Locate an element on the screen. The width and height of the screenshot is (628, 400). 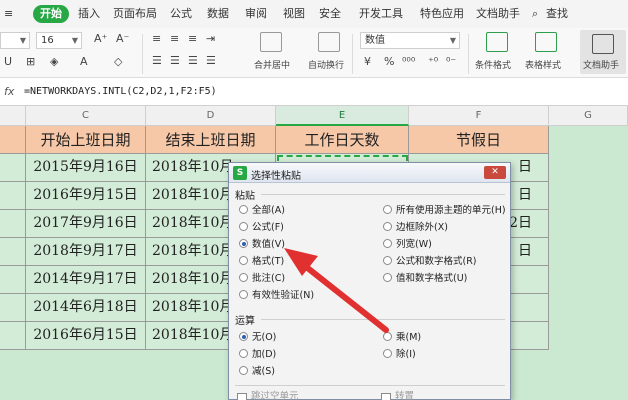
arrow-shaft is located at coordinates (343, 296).